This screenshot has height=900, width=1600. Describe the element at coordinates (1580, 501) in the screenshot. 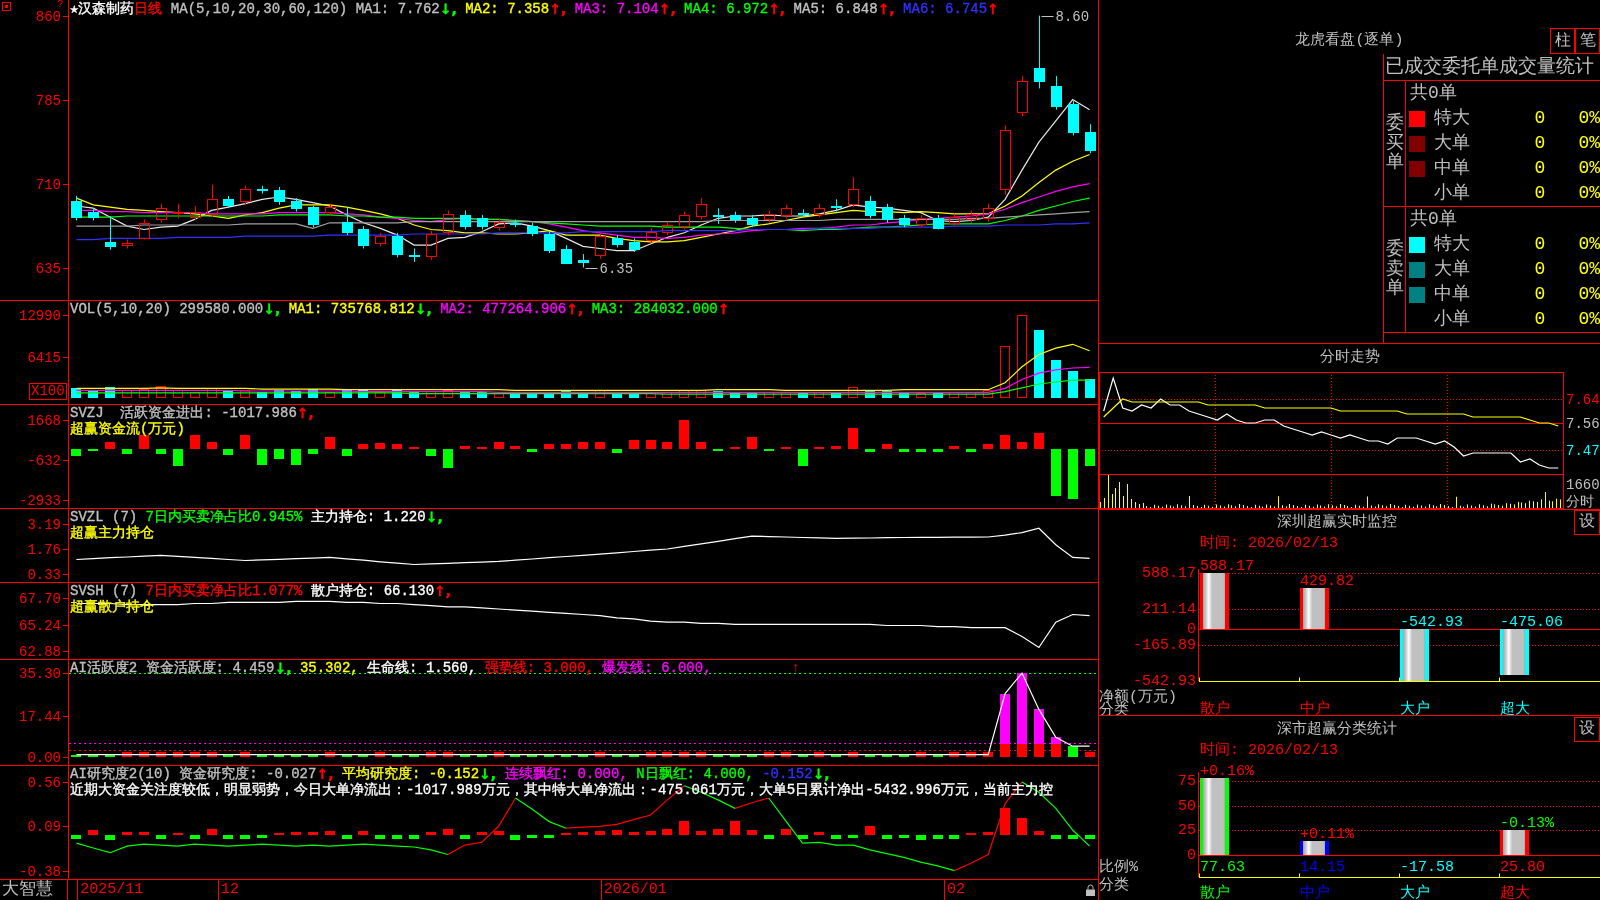

I see `axis-caption: 分时` at that location.